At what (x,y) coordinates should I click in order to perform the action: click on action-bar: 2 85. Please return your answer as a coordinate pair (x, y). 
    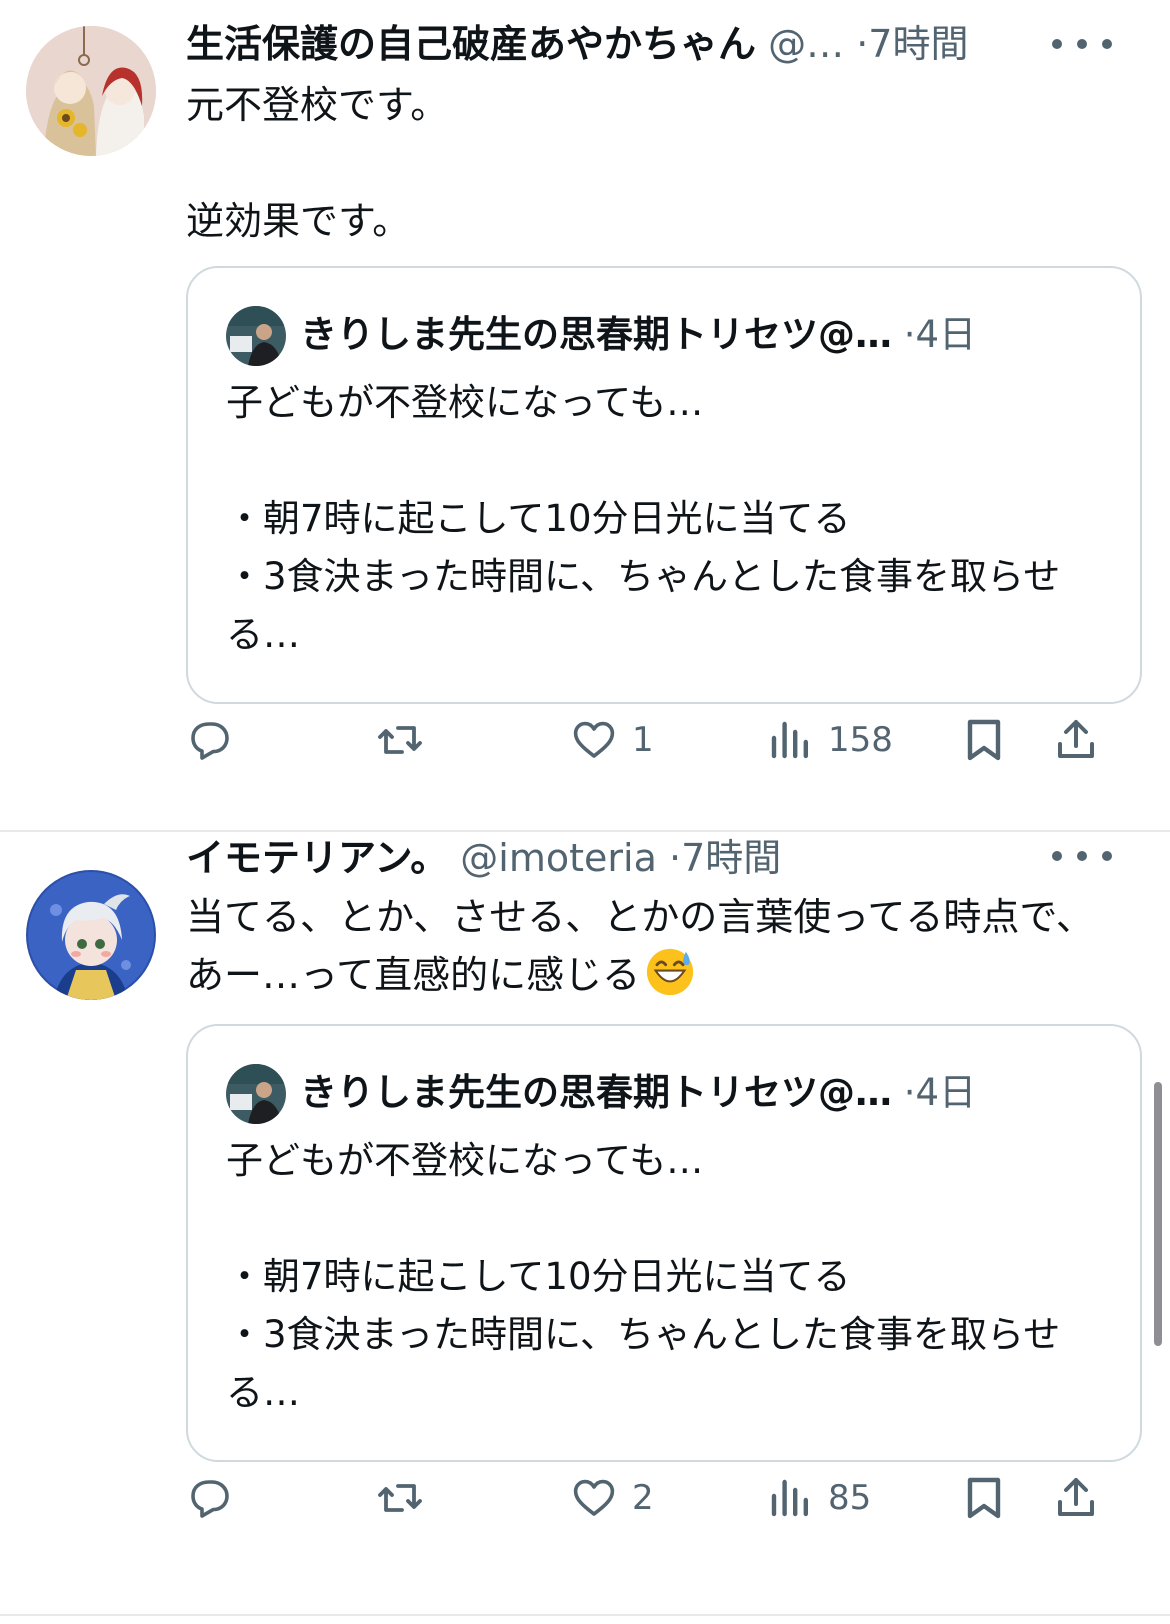
    Looking at the image, I should click on (585, 1498).